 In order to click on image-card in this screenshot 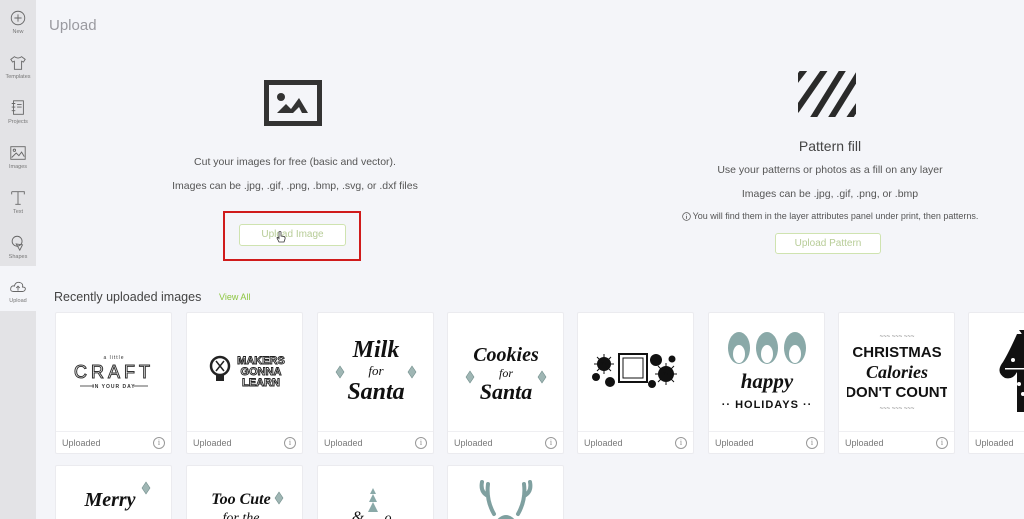, I will do `click(505, 492)`.